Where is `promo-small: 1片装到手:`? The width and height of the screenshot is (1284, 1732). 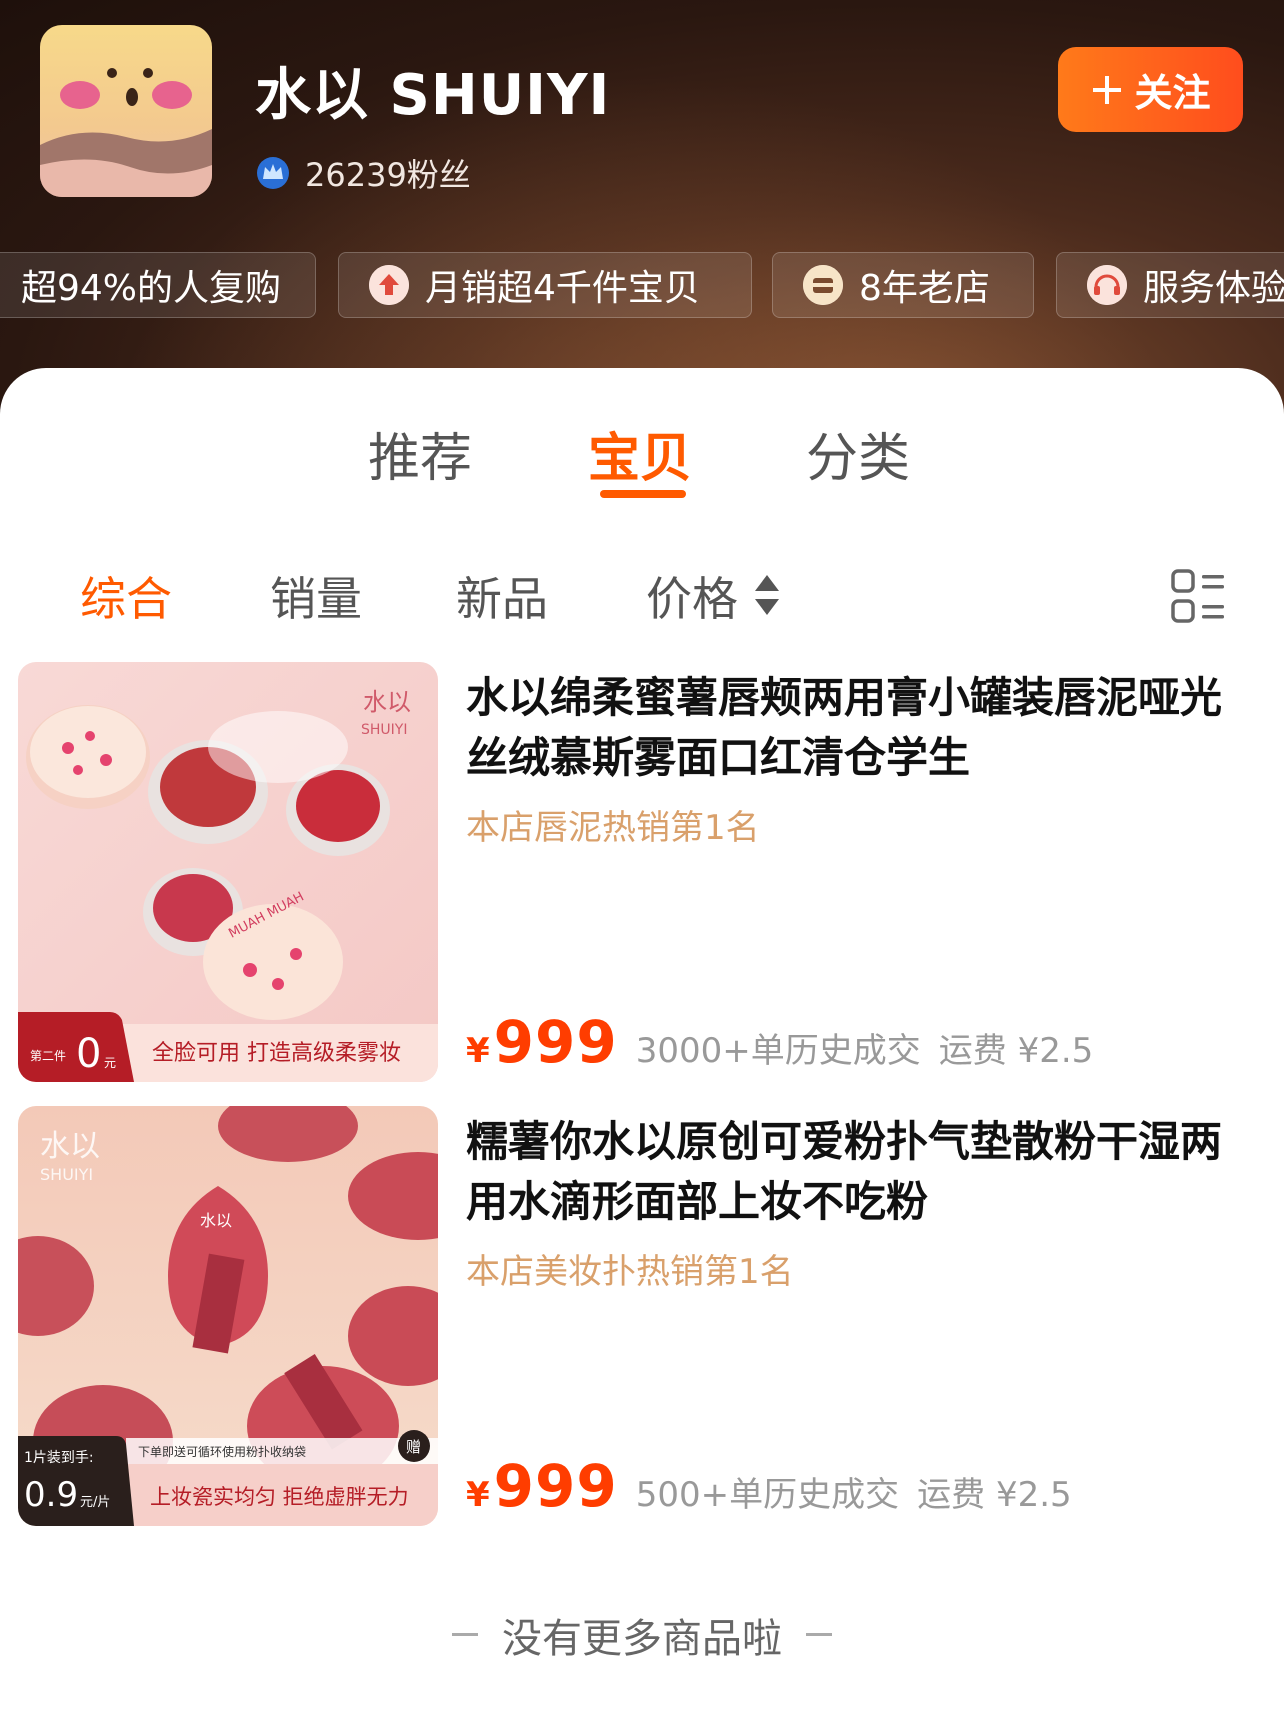 promo-small: 1片装到手: is located at coordinates (59, 1458).